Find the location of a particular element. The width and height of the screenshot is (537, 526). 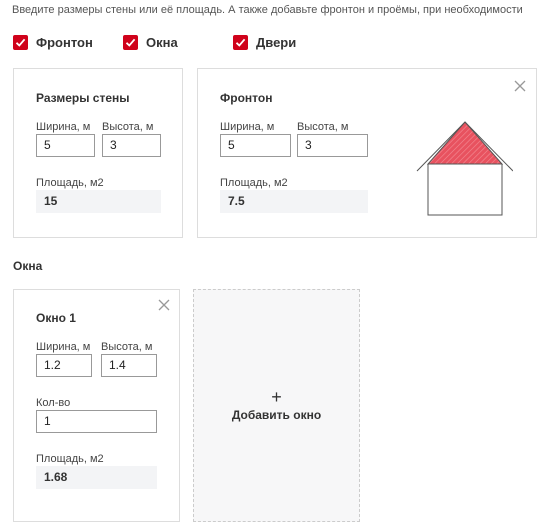

wall-height-input: 3 is located at coordinates (131, 145).